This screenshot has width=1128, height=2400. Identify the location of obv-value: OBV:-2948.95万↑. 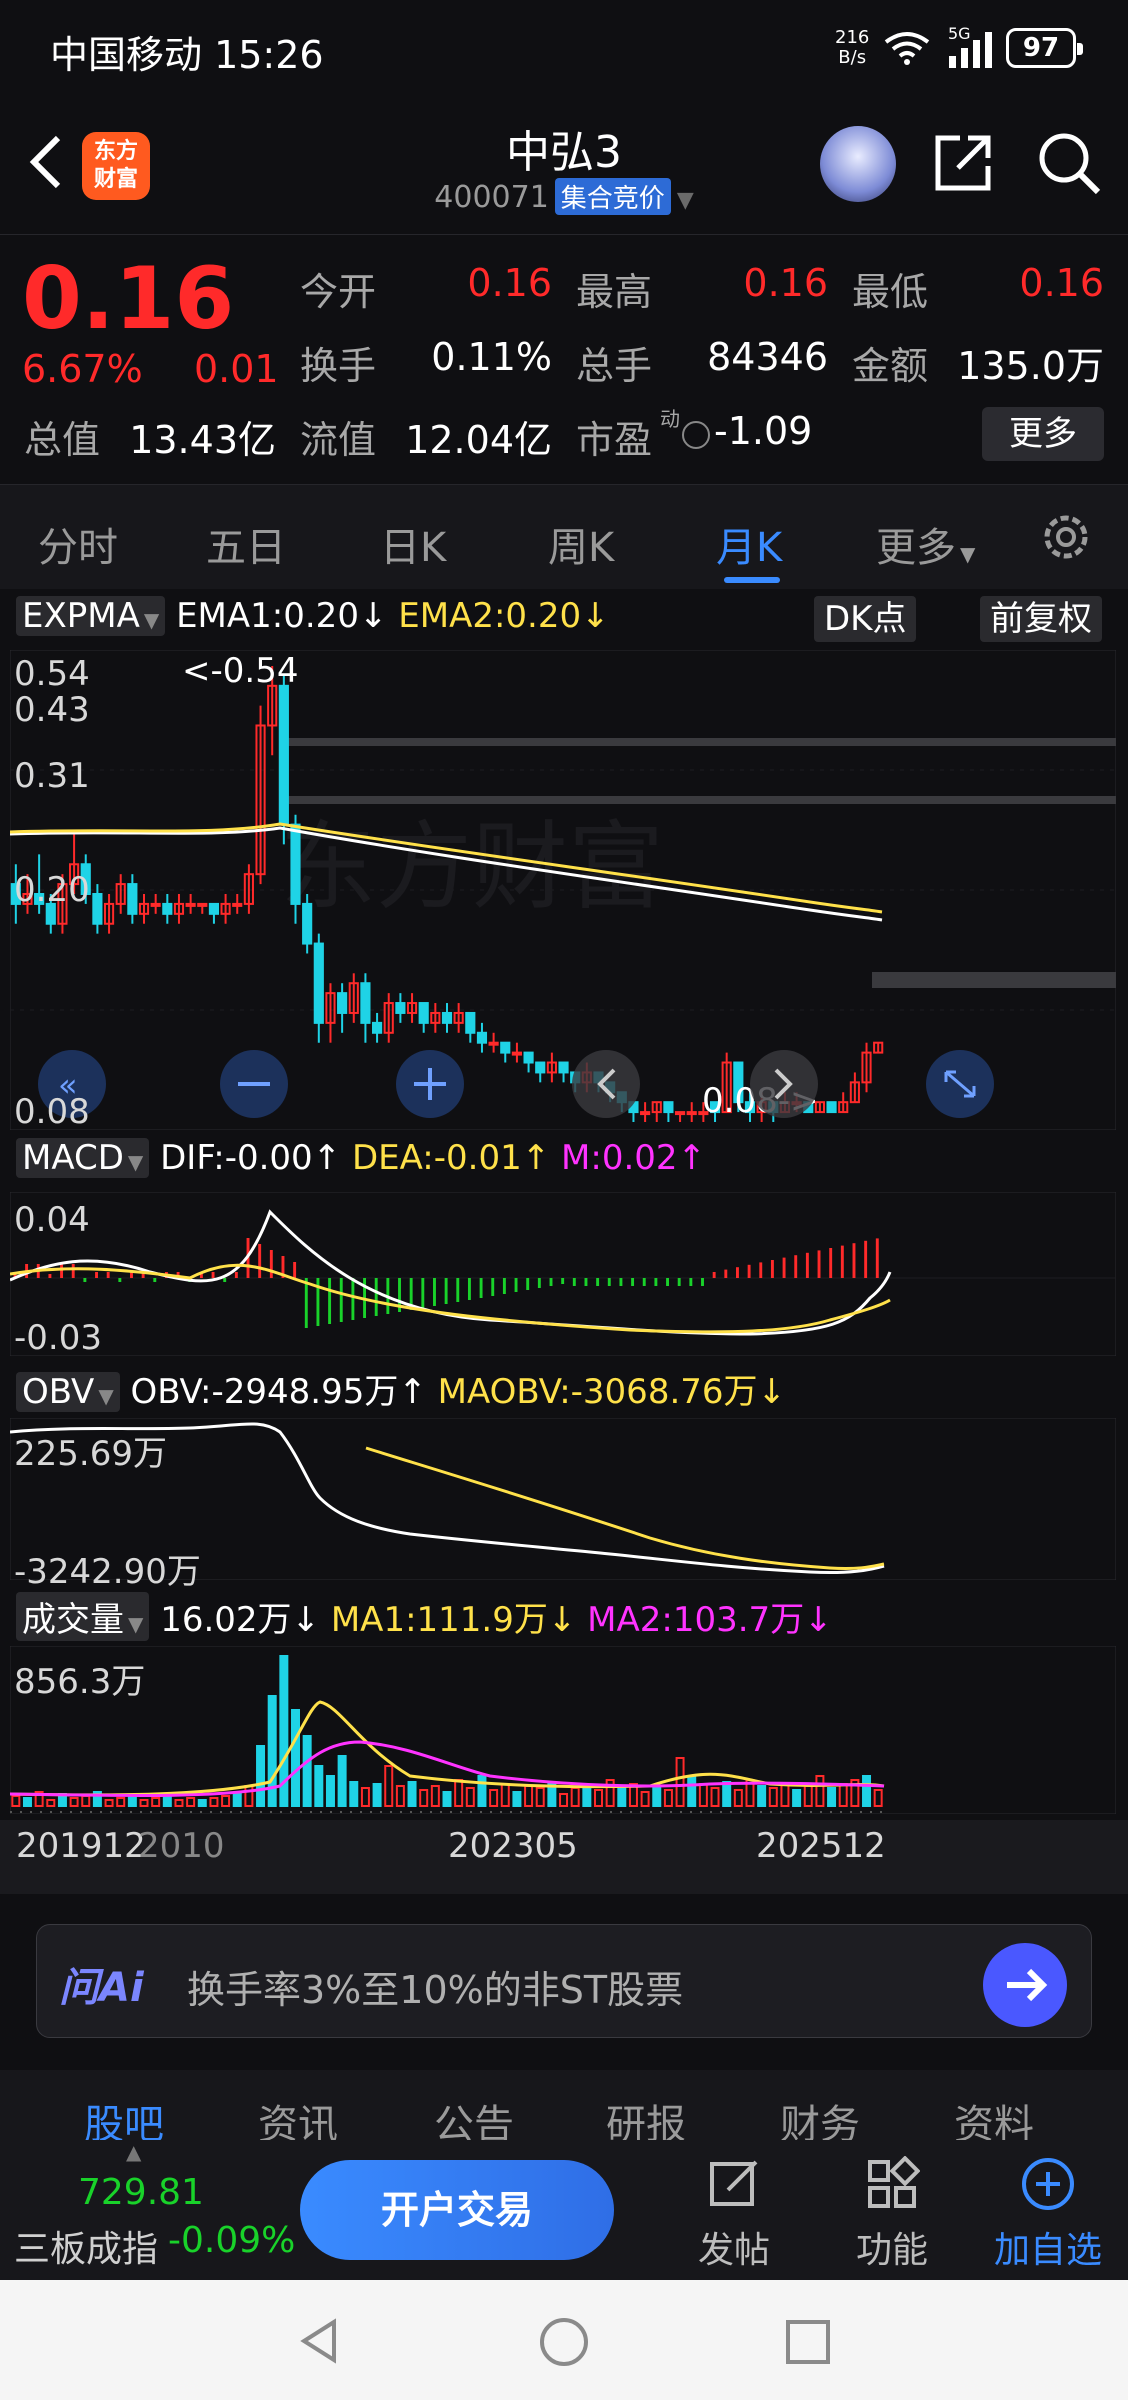
(278, 1392).